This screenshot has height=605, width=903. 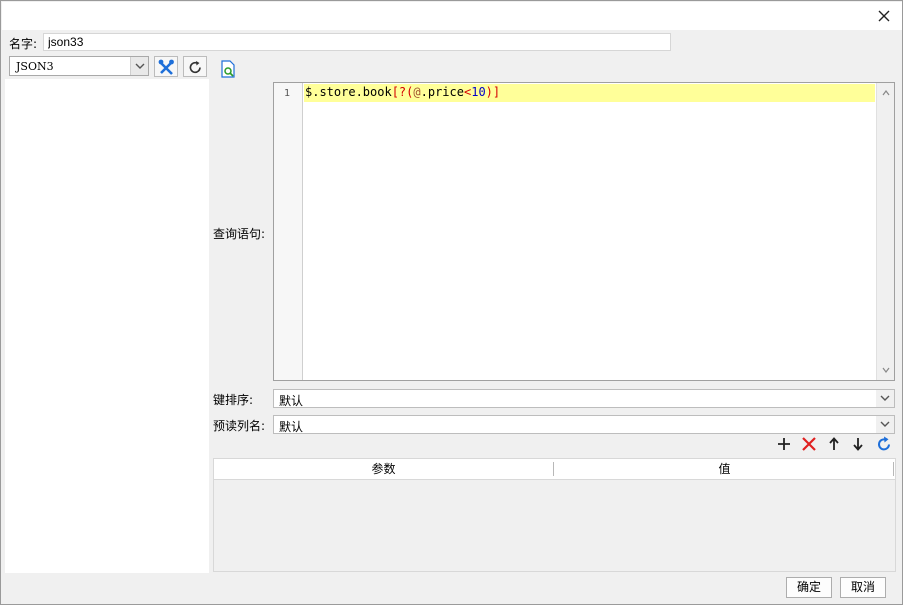 What do you see at coordinates (35, 66) in the screenshot?
I see `datasource-value: JSON3` at bounding box center [35, 66].